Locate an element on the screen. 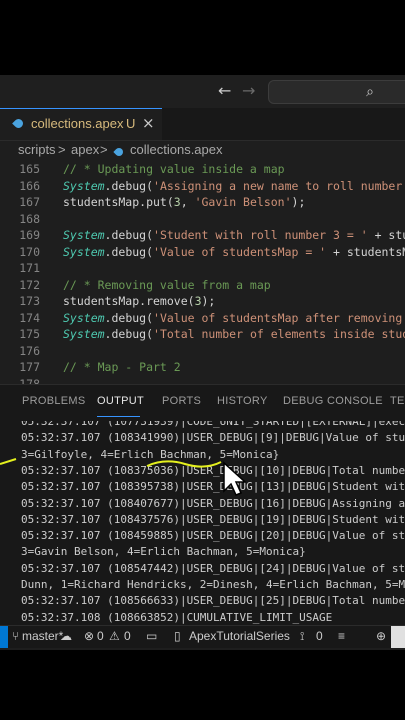 The height and width of the screenshot is (720, 405). line-number: 167 is located at coordinates (29, 202).